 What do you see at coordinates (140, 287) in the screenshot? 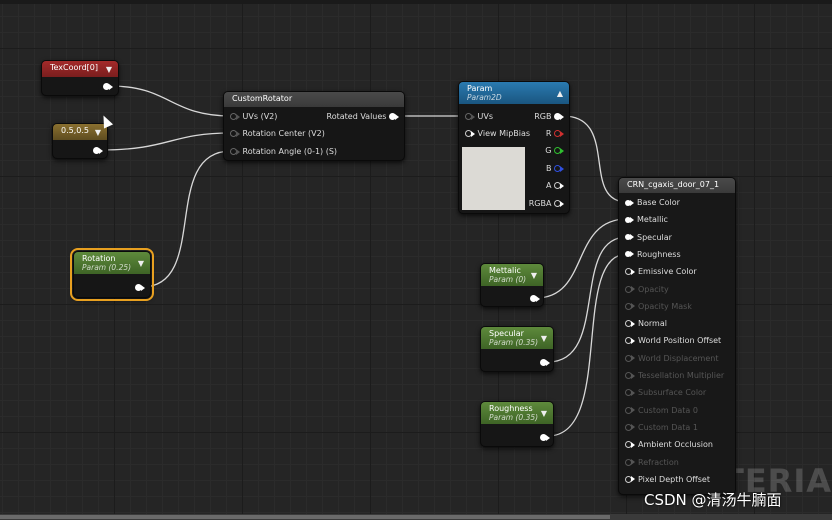
I see `rotation-output-pin` at bounding box center [140, 287].